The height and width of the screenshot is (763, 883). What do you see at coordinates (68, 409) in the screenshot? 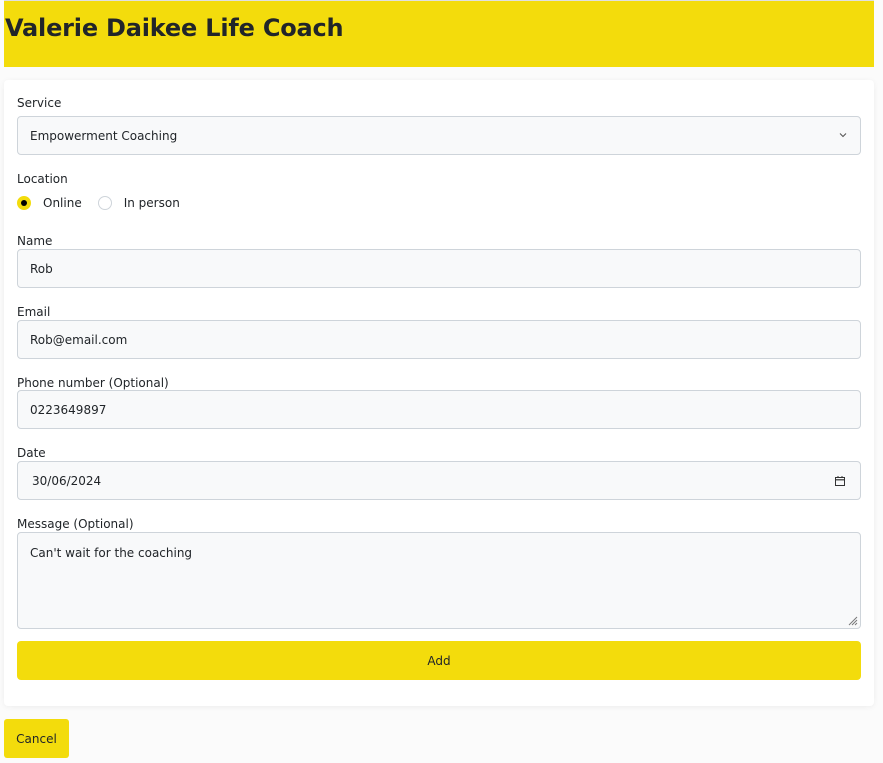
I see `phone-field-value: 0223649897` at bounding box center [68, 409].